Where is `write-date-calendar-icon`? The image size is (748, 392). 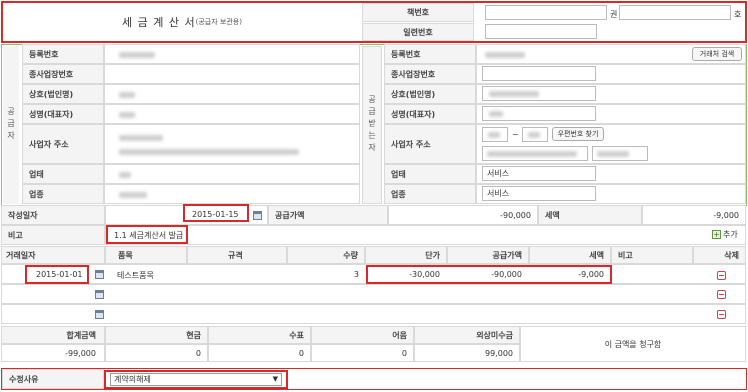
write-date-calendar-icon is located at coordinates (257, 215).